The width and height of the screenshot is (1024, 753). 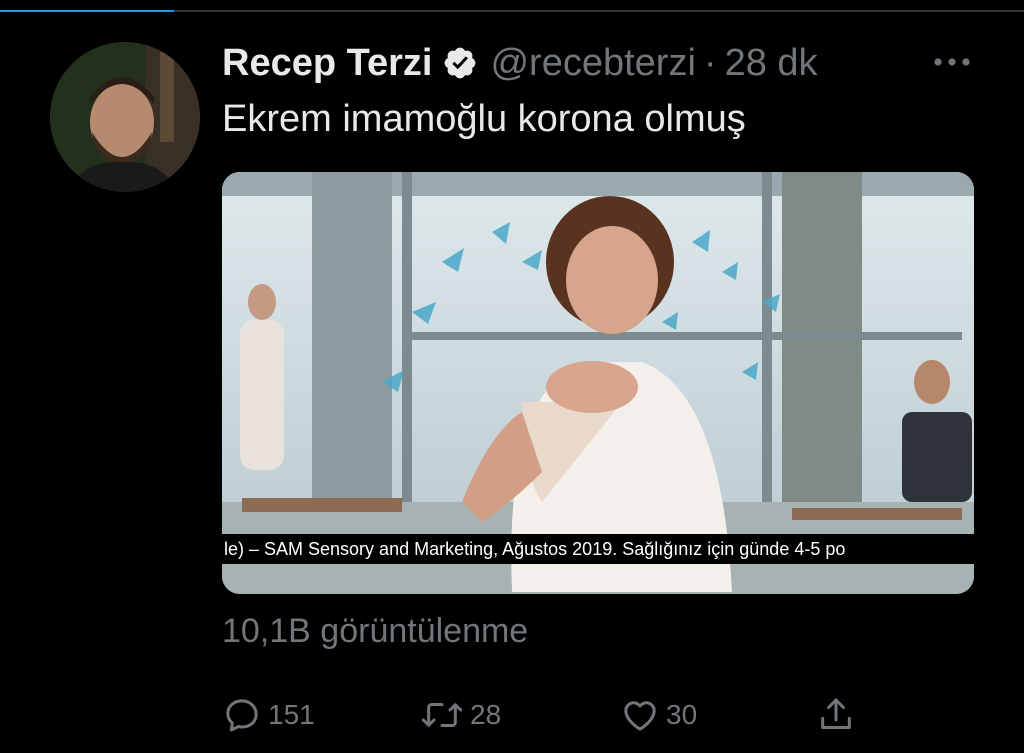 What do you see at coordinates (242, 715) in the screenshot?
I see `reply-bubble-icon` at bounding box center [242, 715].